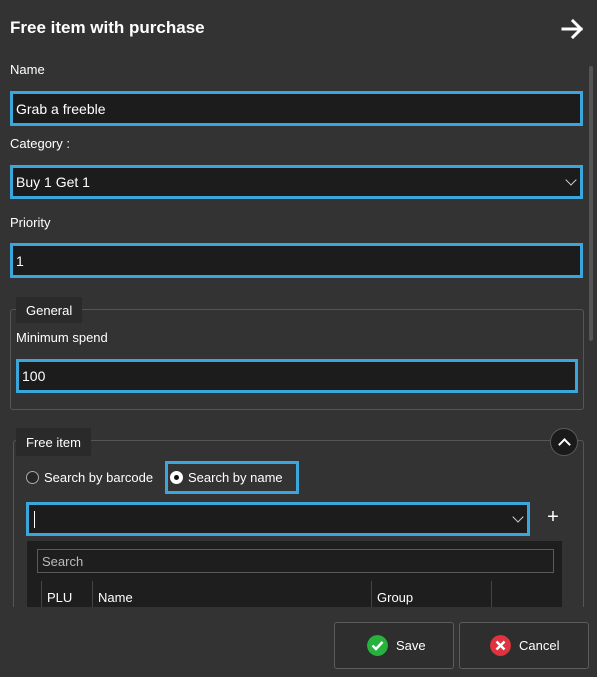  What do you see at coordinates (53, 182) in the screenshot?
I see `category-select-value: Buy 1 Get 1` at bounding box center [53, 182].